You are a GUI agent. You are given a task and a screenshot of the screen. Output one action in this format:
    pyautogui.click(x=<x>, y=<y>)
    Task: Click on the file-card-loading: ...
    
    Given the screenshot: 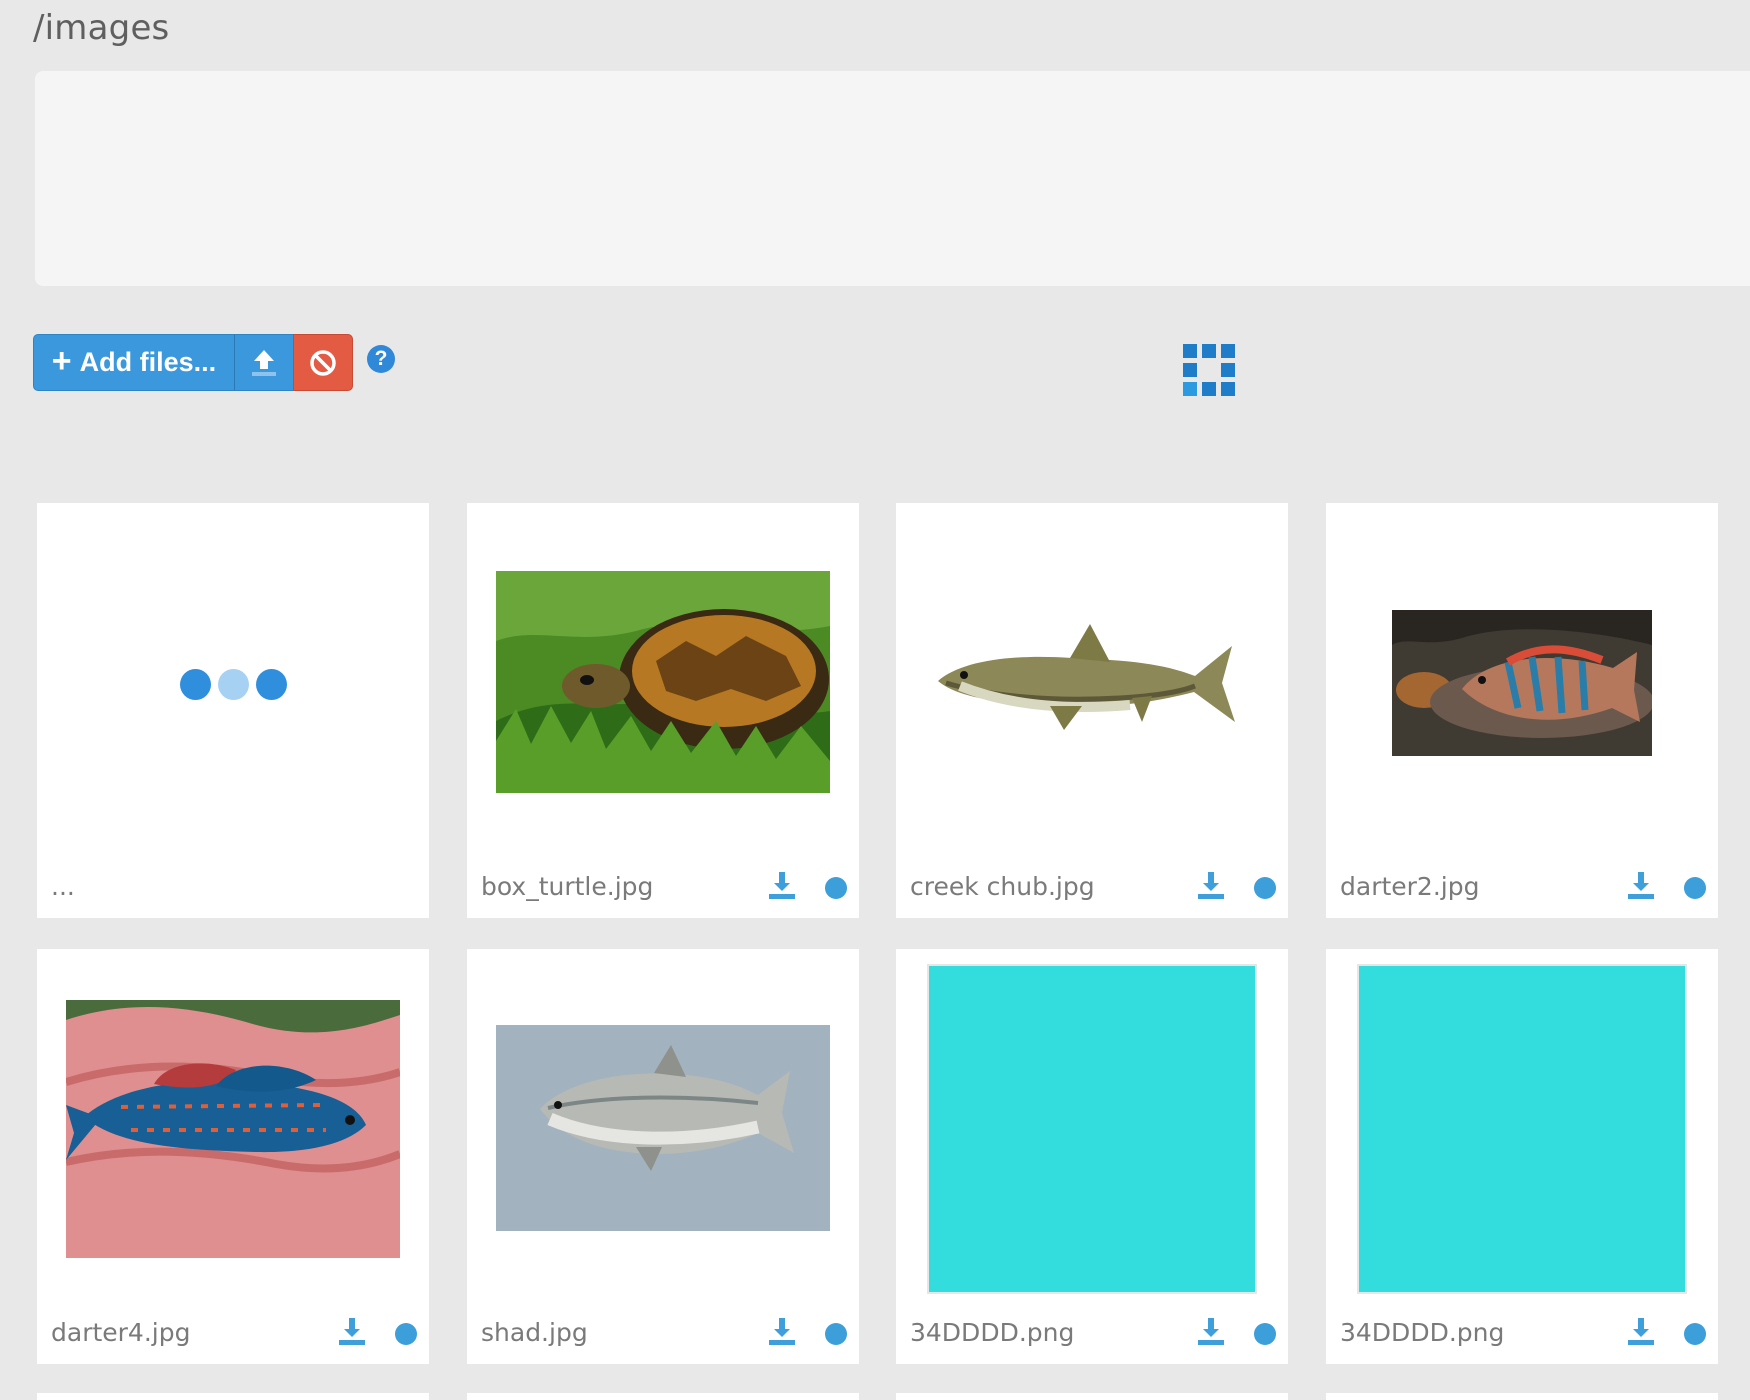 What is the action you would take?
    pyautogui.click(x=233, y=710)
    